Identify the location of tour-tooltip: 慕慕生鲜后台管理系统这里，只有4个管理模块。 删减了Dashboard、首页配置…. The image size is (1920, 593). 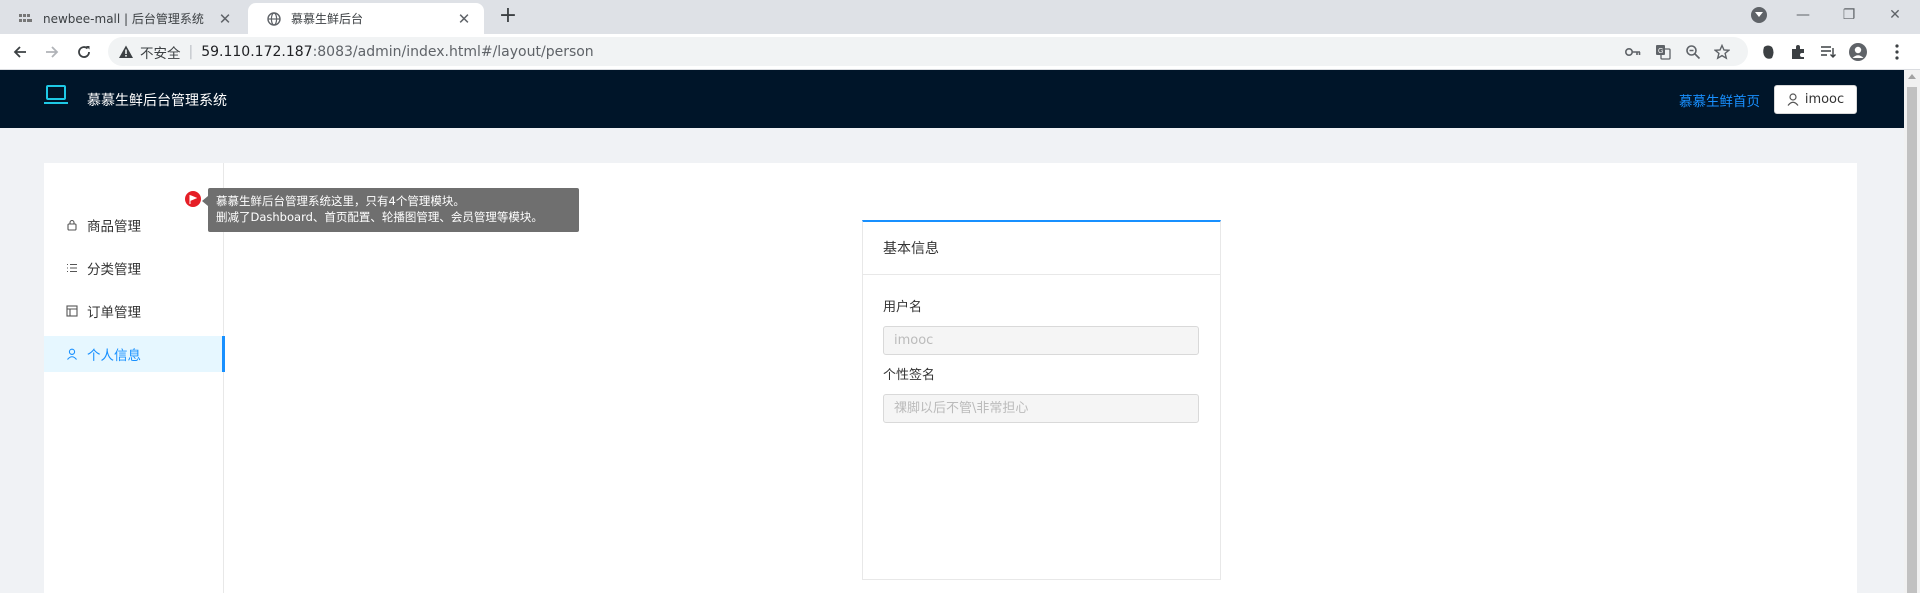
(390, 210).